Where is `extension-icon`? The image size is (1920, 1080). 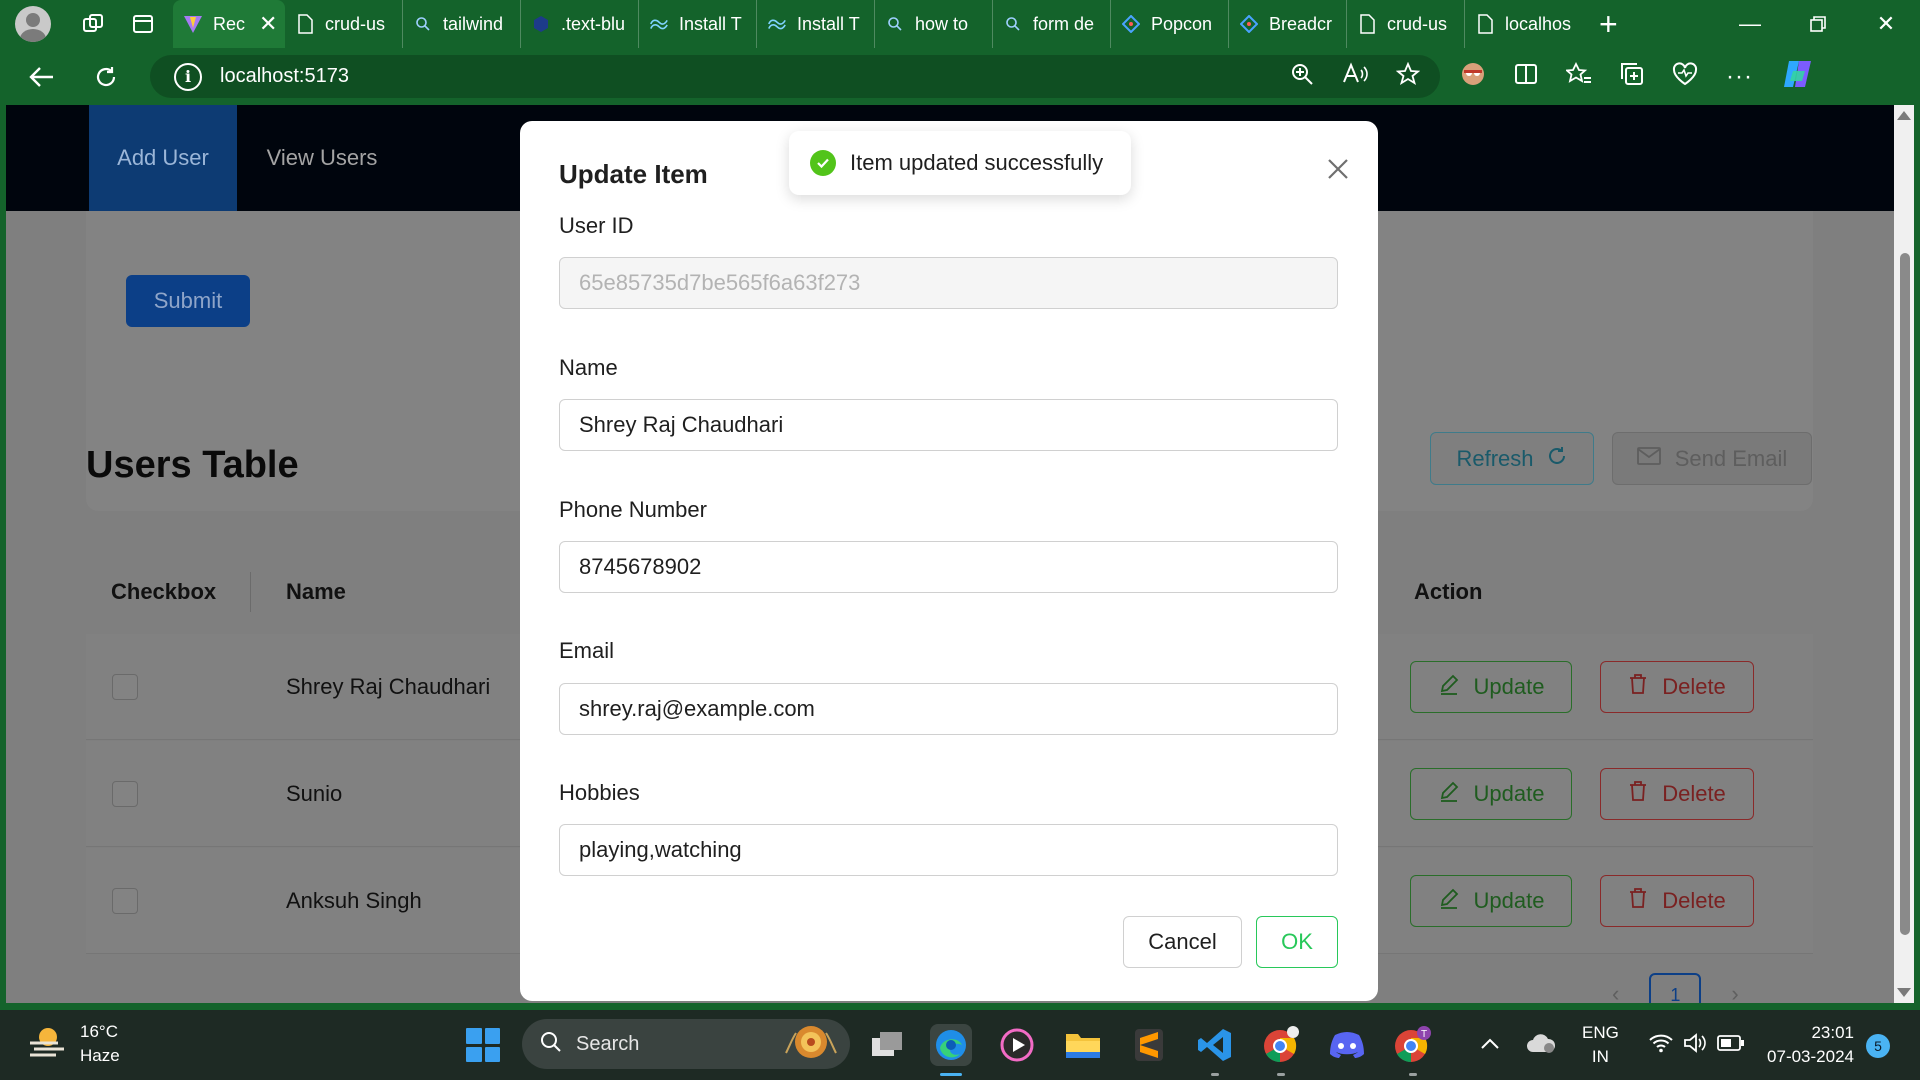
extension-icon is located at coordinates (1473, 76).